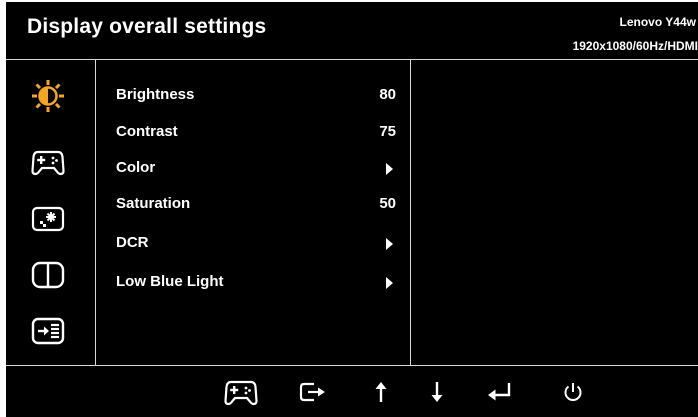  What do you see at coordinates (132, 242) in the screenshot?
I see `setting-label: DCR` at bounding box center [132, 242].